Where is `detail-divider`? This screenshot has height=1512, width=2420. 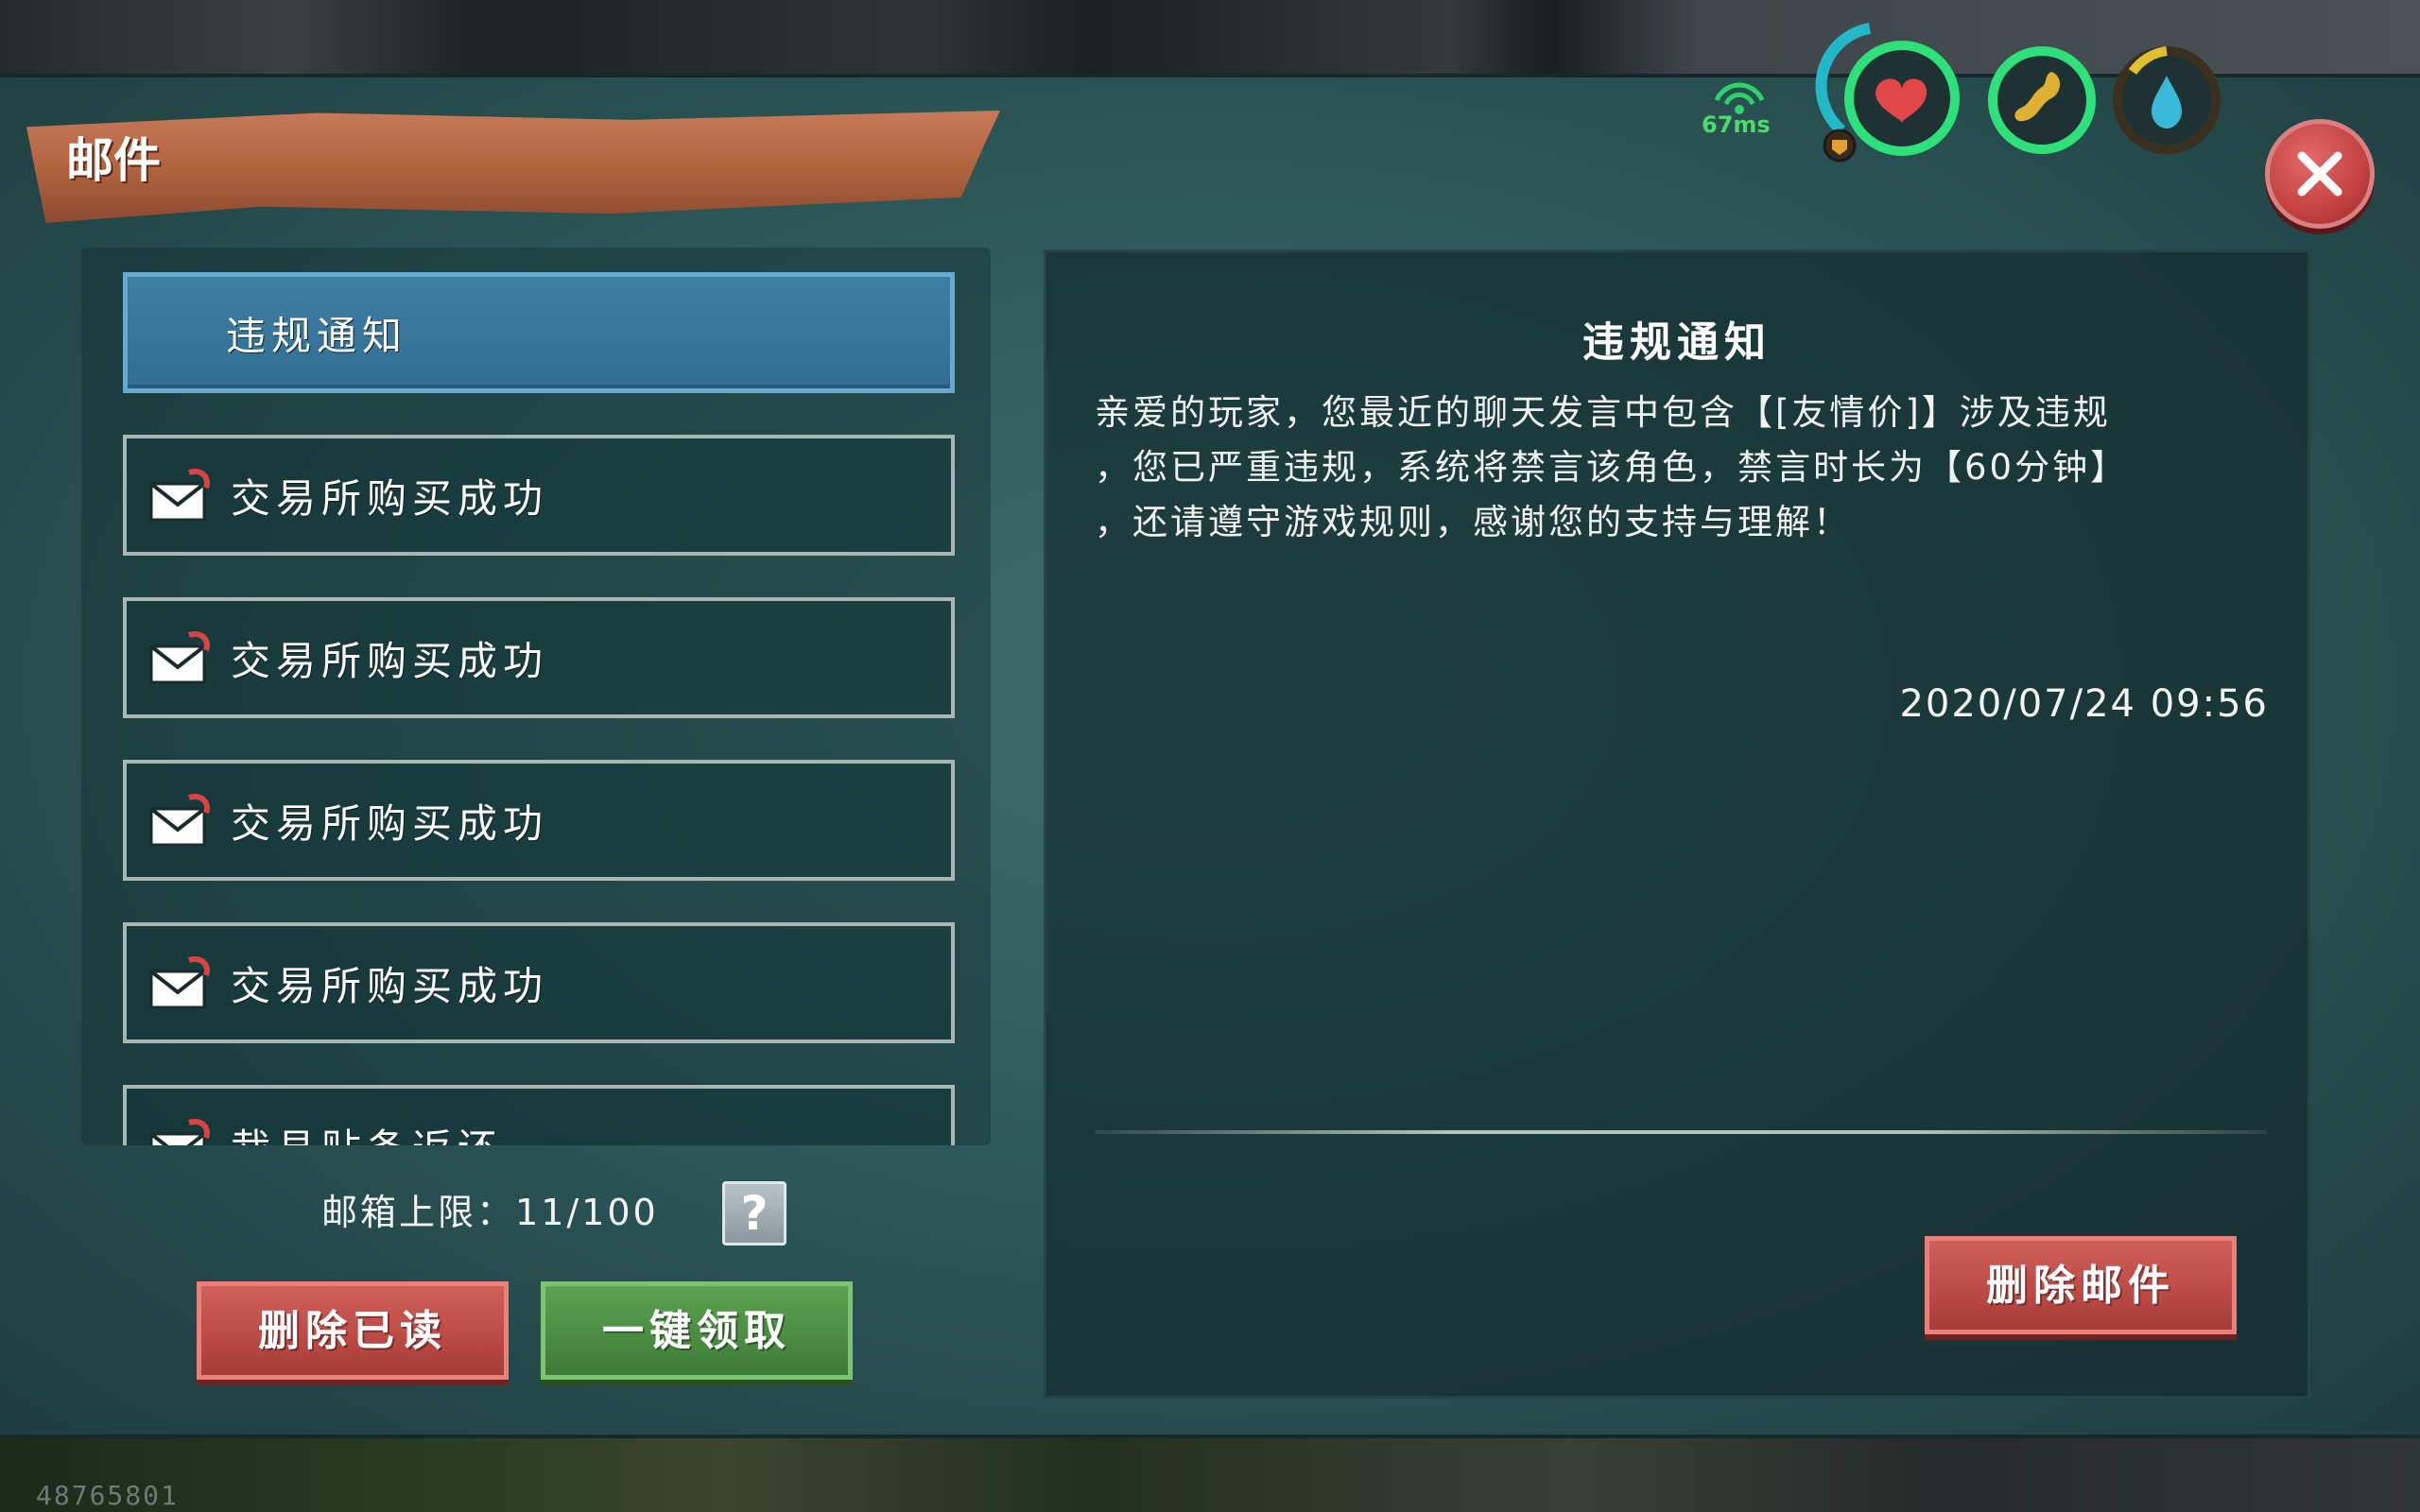
detail-divider is located at coordinates (1681, 1132).